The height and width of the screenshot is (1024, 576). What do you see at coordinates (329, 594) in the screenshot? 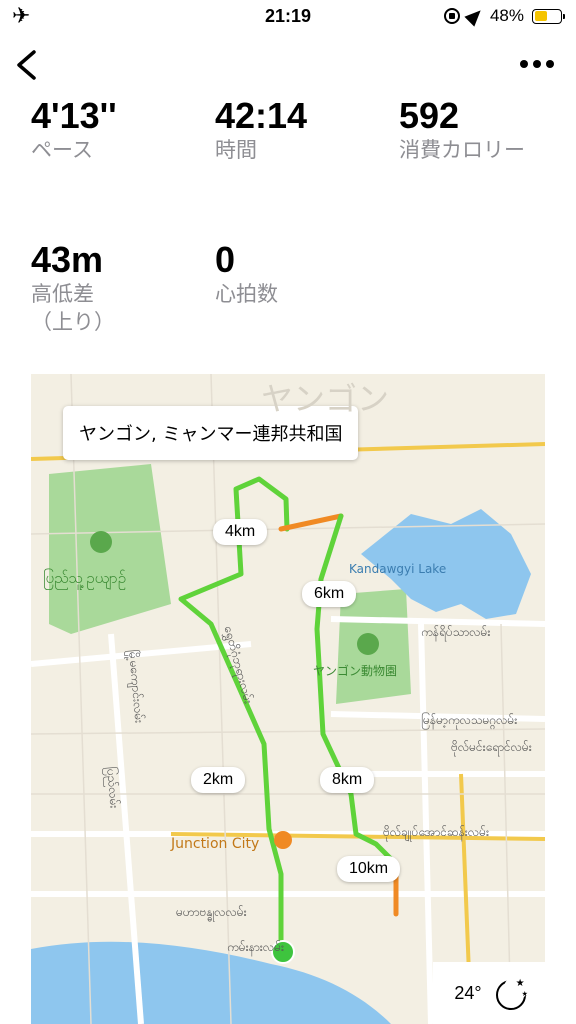
I see `km-marker: 6km` at bounding box center [329, 594].